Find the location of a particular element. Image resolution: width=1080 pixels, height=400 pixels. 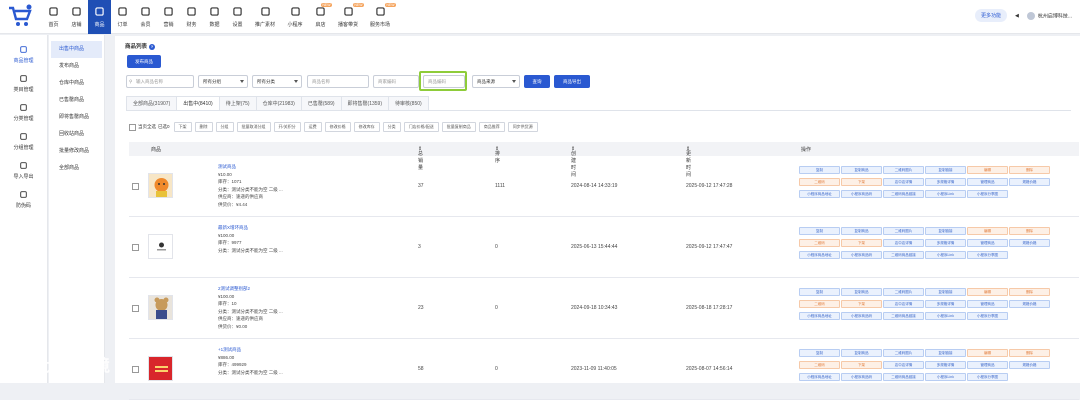

nav-marketing: 营销 is located at coordinates (168, 17).